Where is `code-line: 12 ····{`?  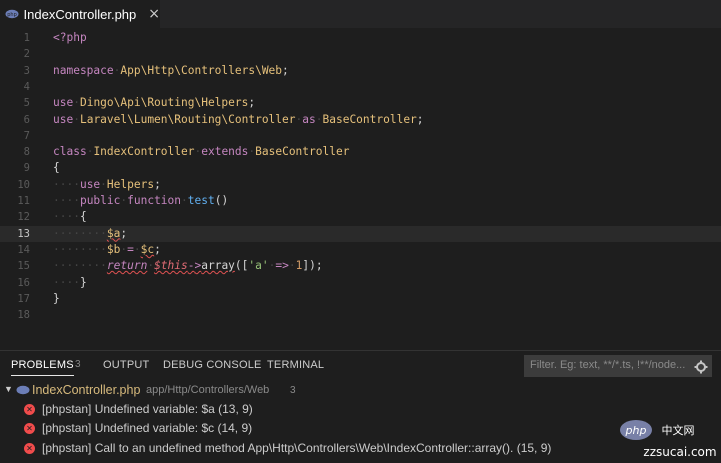
code-line: 12 ····{ is located at coordinates (360, 217).